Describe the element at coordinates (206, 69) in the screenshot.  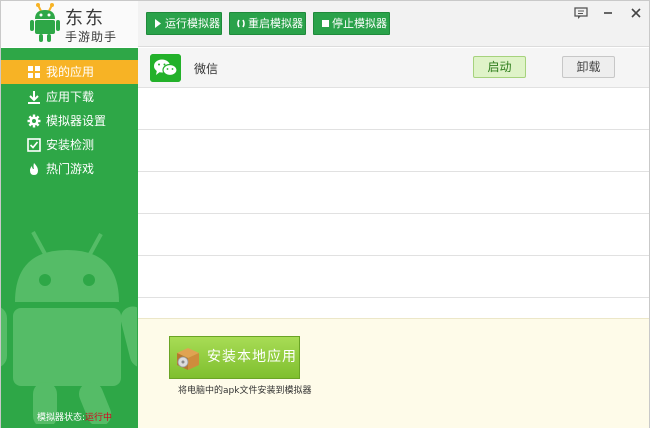
I see `app-name: 微信` at that location.